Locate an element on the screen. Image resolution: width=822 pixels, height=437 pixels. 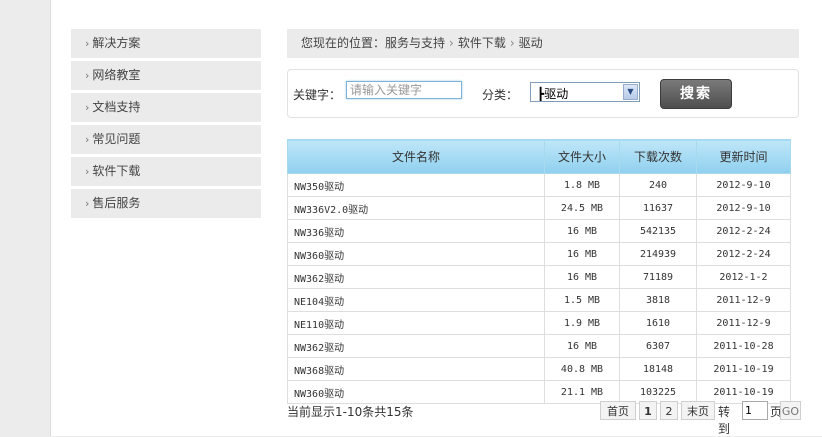
sidebar-item-docs: › 文档支持 is located at coordinates (166, 107).